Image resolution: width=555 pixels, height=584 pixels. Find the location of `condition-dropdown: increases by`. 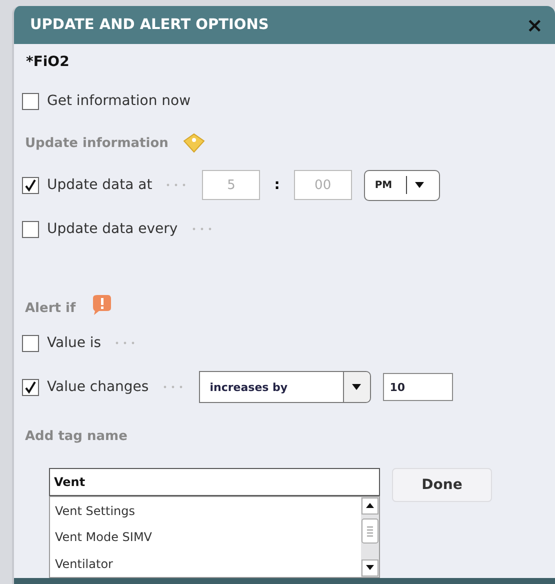

condition-dropdown: increases by is located at coordinates (284, 387).